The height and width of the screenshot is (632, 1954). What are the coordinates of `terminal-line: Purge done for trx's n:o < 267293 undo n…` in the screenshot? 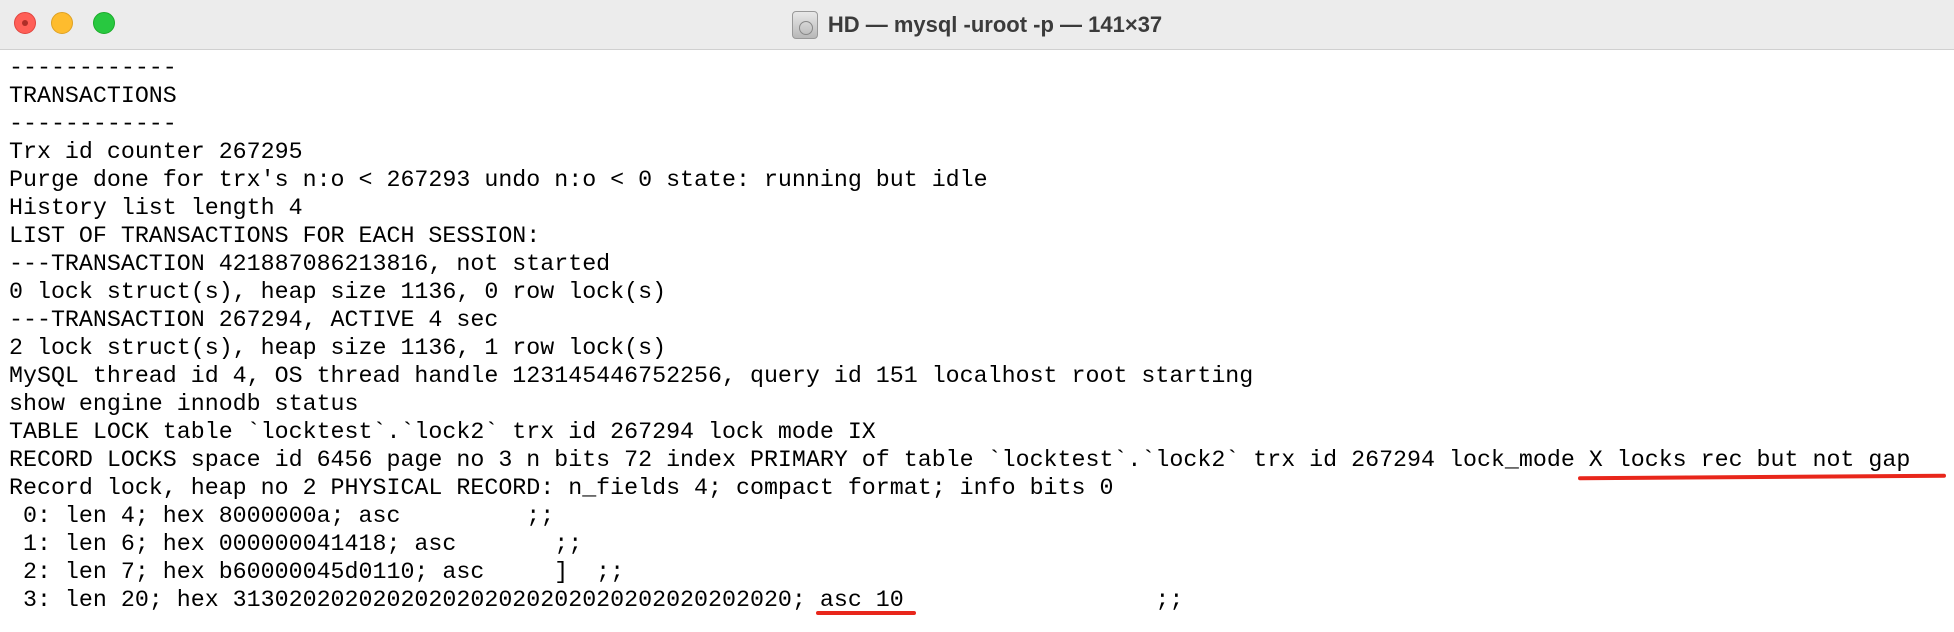 It's located at (498, 180).